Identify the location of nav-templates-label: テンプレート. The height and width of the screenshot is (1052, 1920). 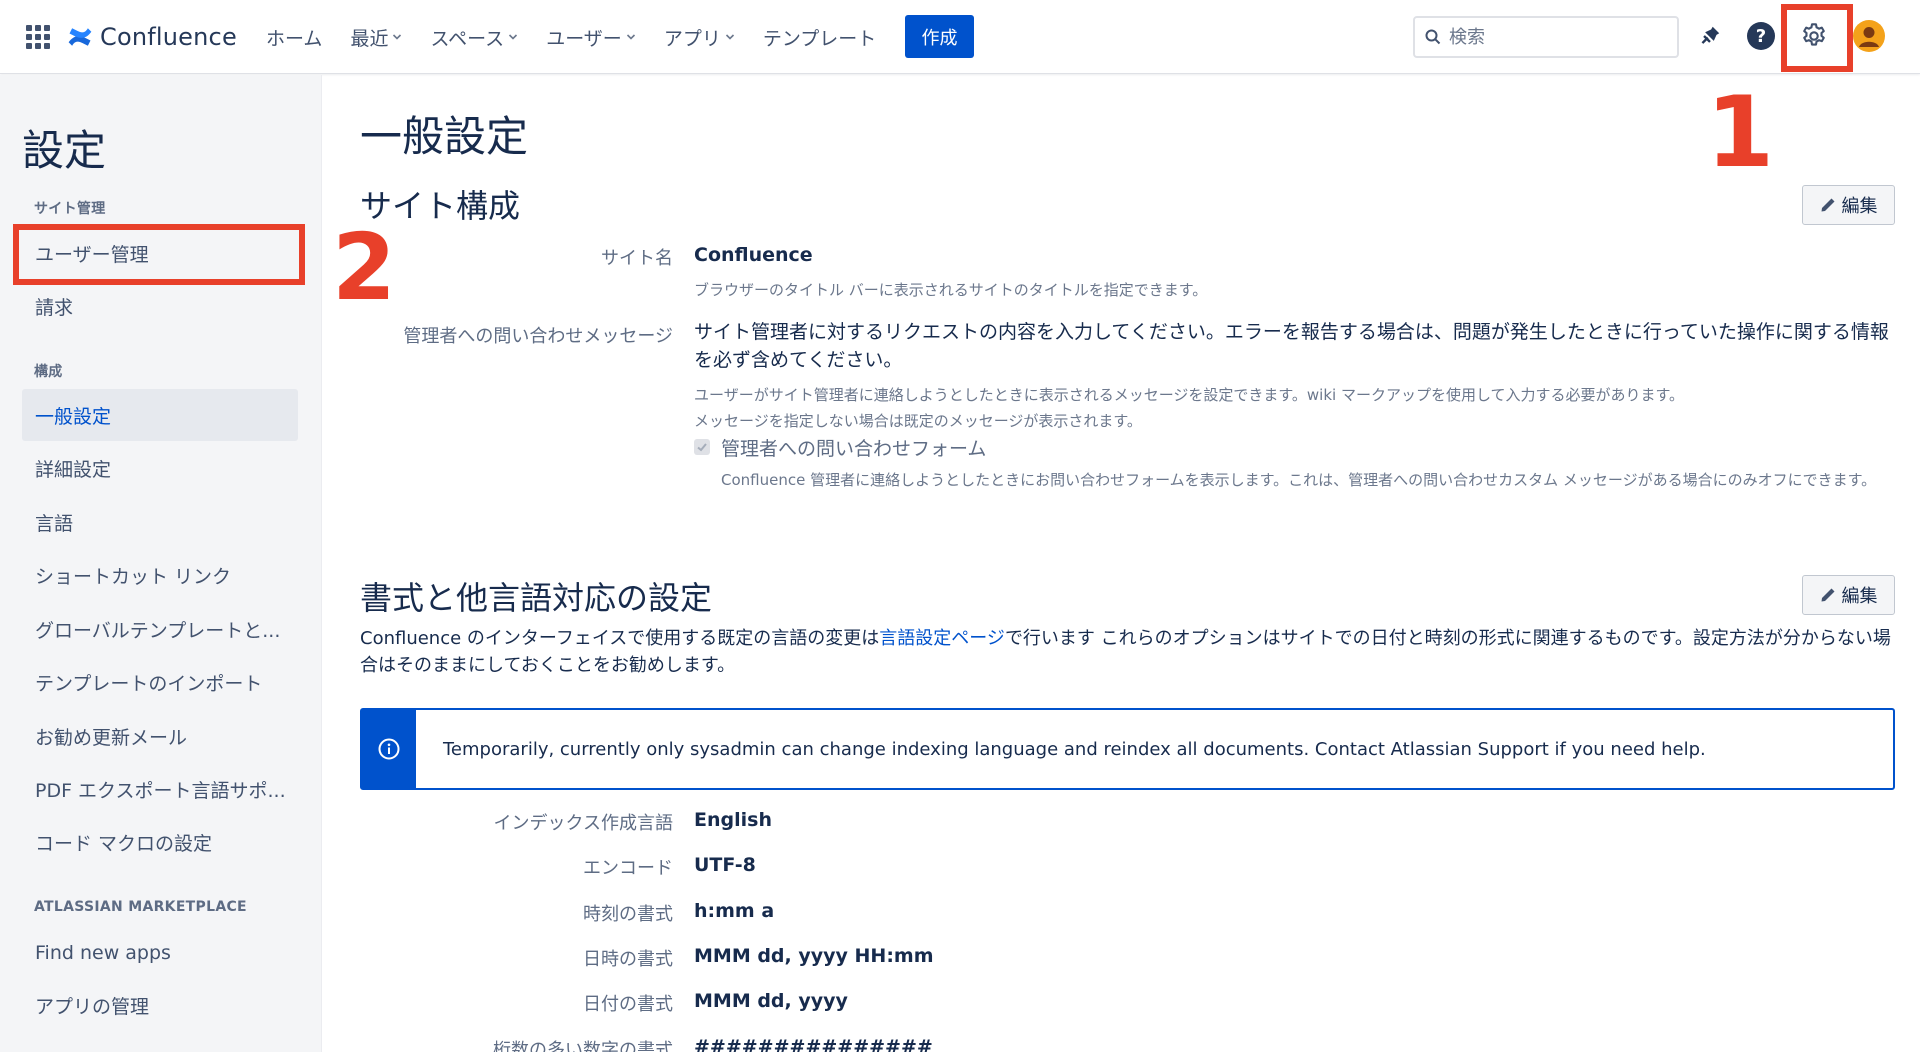
(819, 38).